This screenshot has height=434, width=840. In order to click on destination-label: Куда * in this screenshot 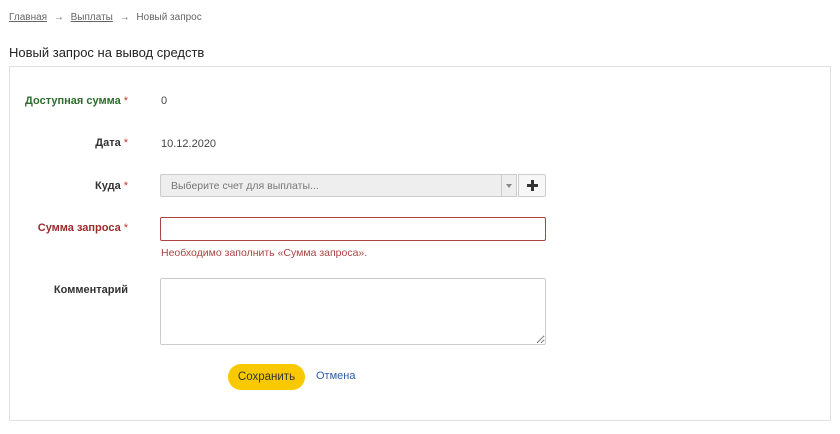, I will do `click(111, 186)`.